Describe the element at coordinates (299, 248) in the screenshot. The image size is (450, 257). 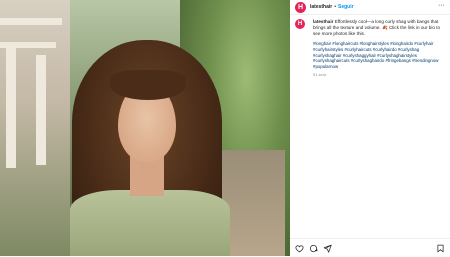
I see `heart-icon` at that location.